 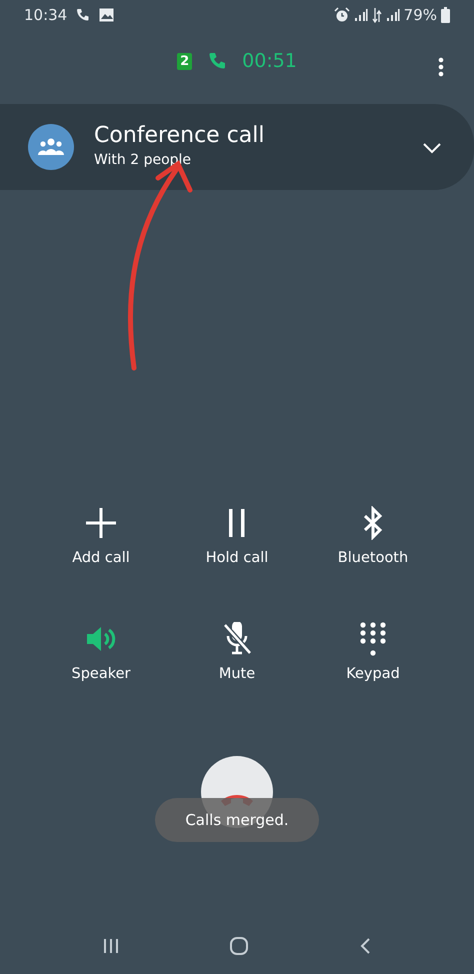 What do you see at coordinates (217, 61) in the screenshot?
I see `phone-icon` at bounding box center [217, 61].